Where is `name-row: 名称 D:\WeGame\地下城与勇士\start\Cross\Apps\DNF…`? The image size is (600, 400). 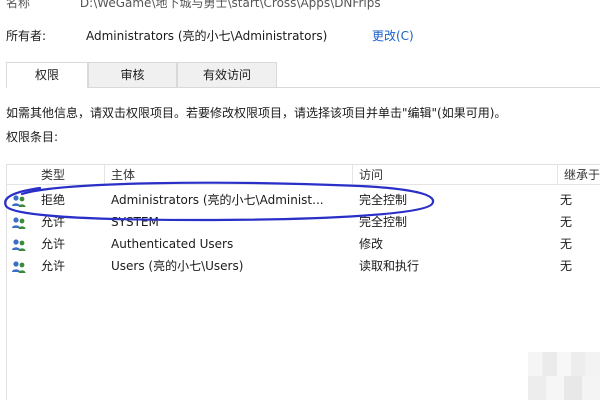
name-row: 名称 D:\WeGame\地下城与勇士\start\Cross\Apps\DNF… is located at coordinates (193, 5).